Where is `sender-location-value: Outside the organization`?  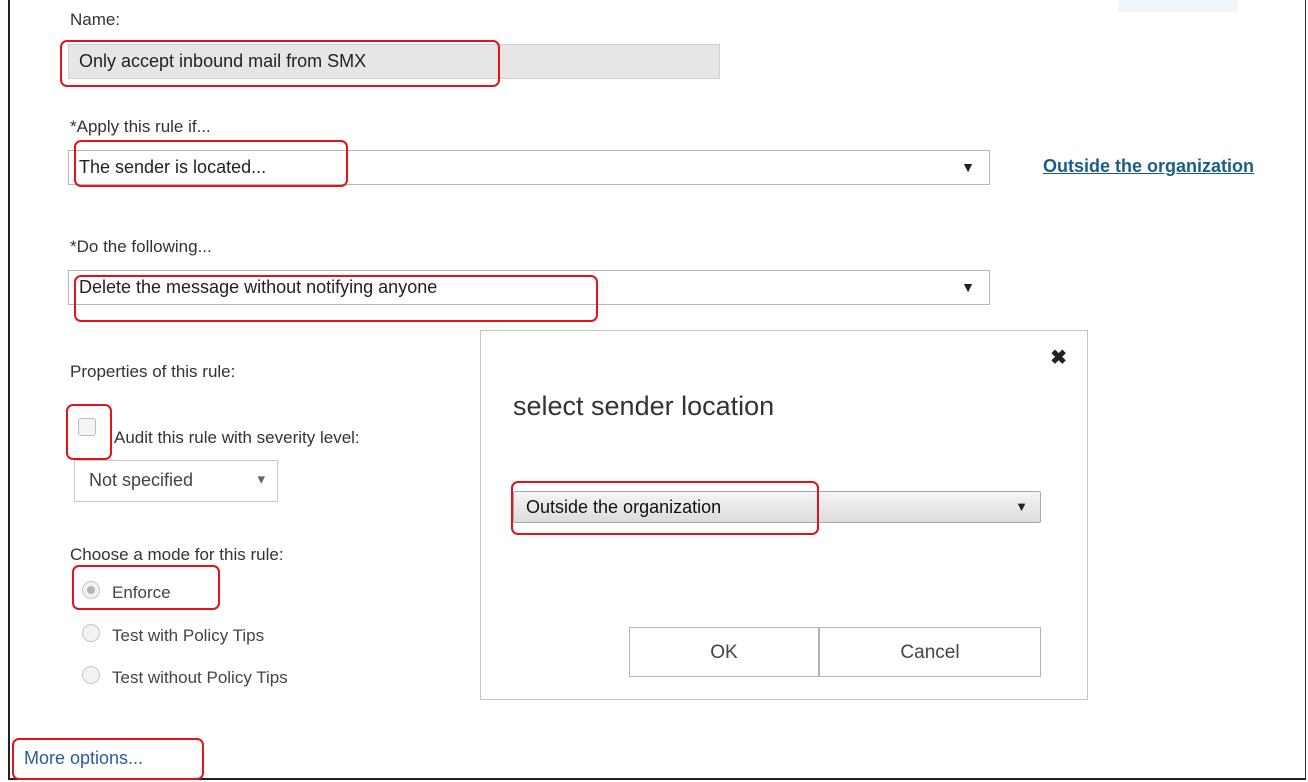 sender-location-value: Outside the organization is located at coordinates (624, 507).